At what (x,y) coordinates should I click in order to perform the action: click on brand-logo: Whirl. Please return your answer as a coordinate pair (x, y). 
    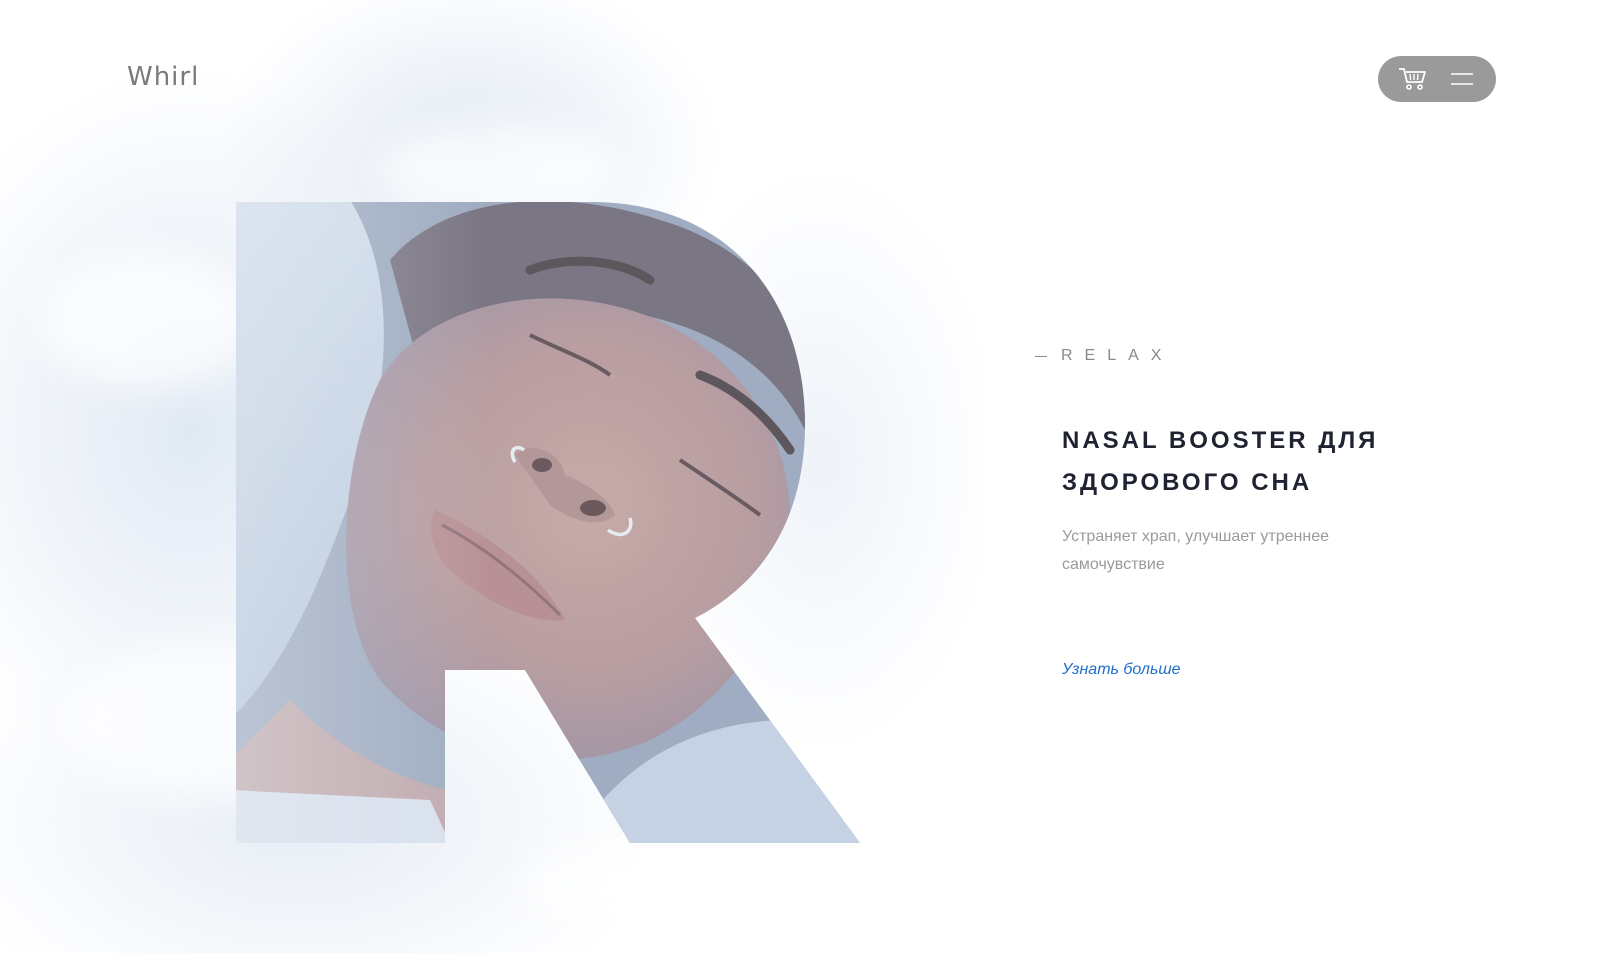
    Looking at the image, I should click on (163, 77).